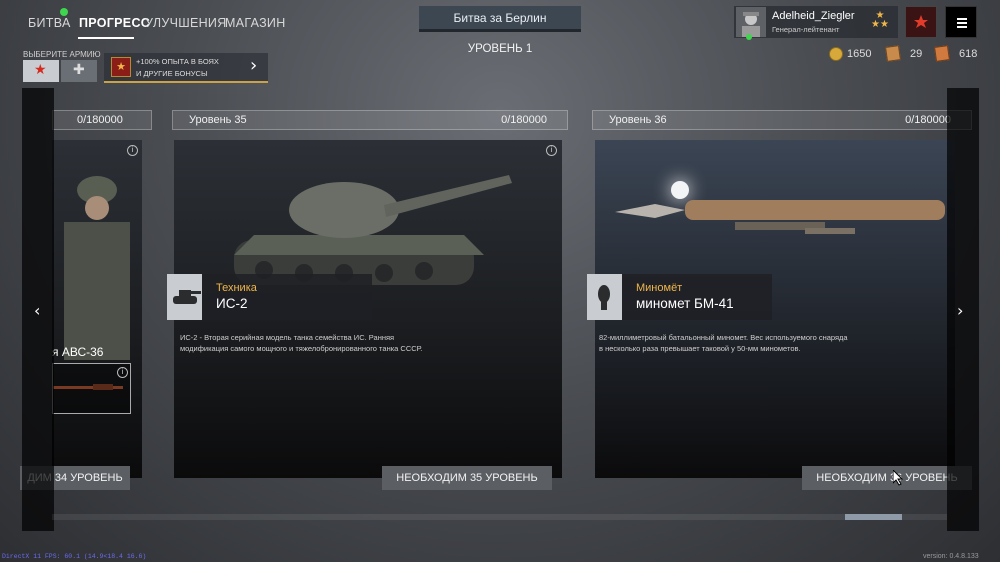 This screenshot has width=1000, height=562. Describe the element at coordinates (806, 29) in the screenshot. I see `profile-rank: Генерал-лейтенант` at that location.